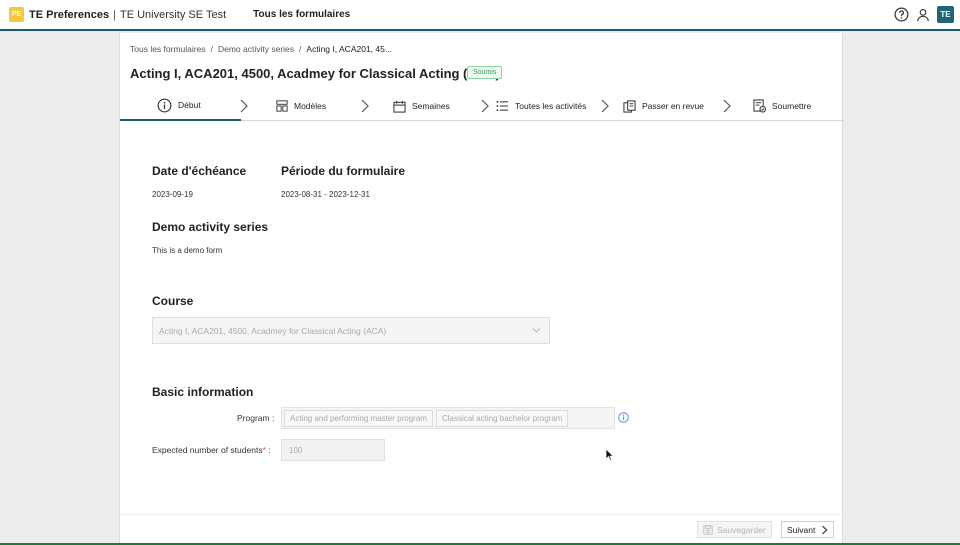 This screenshot has height=545, width=960. I want to click on avatar: TE, so click(945, 14).